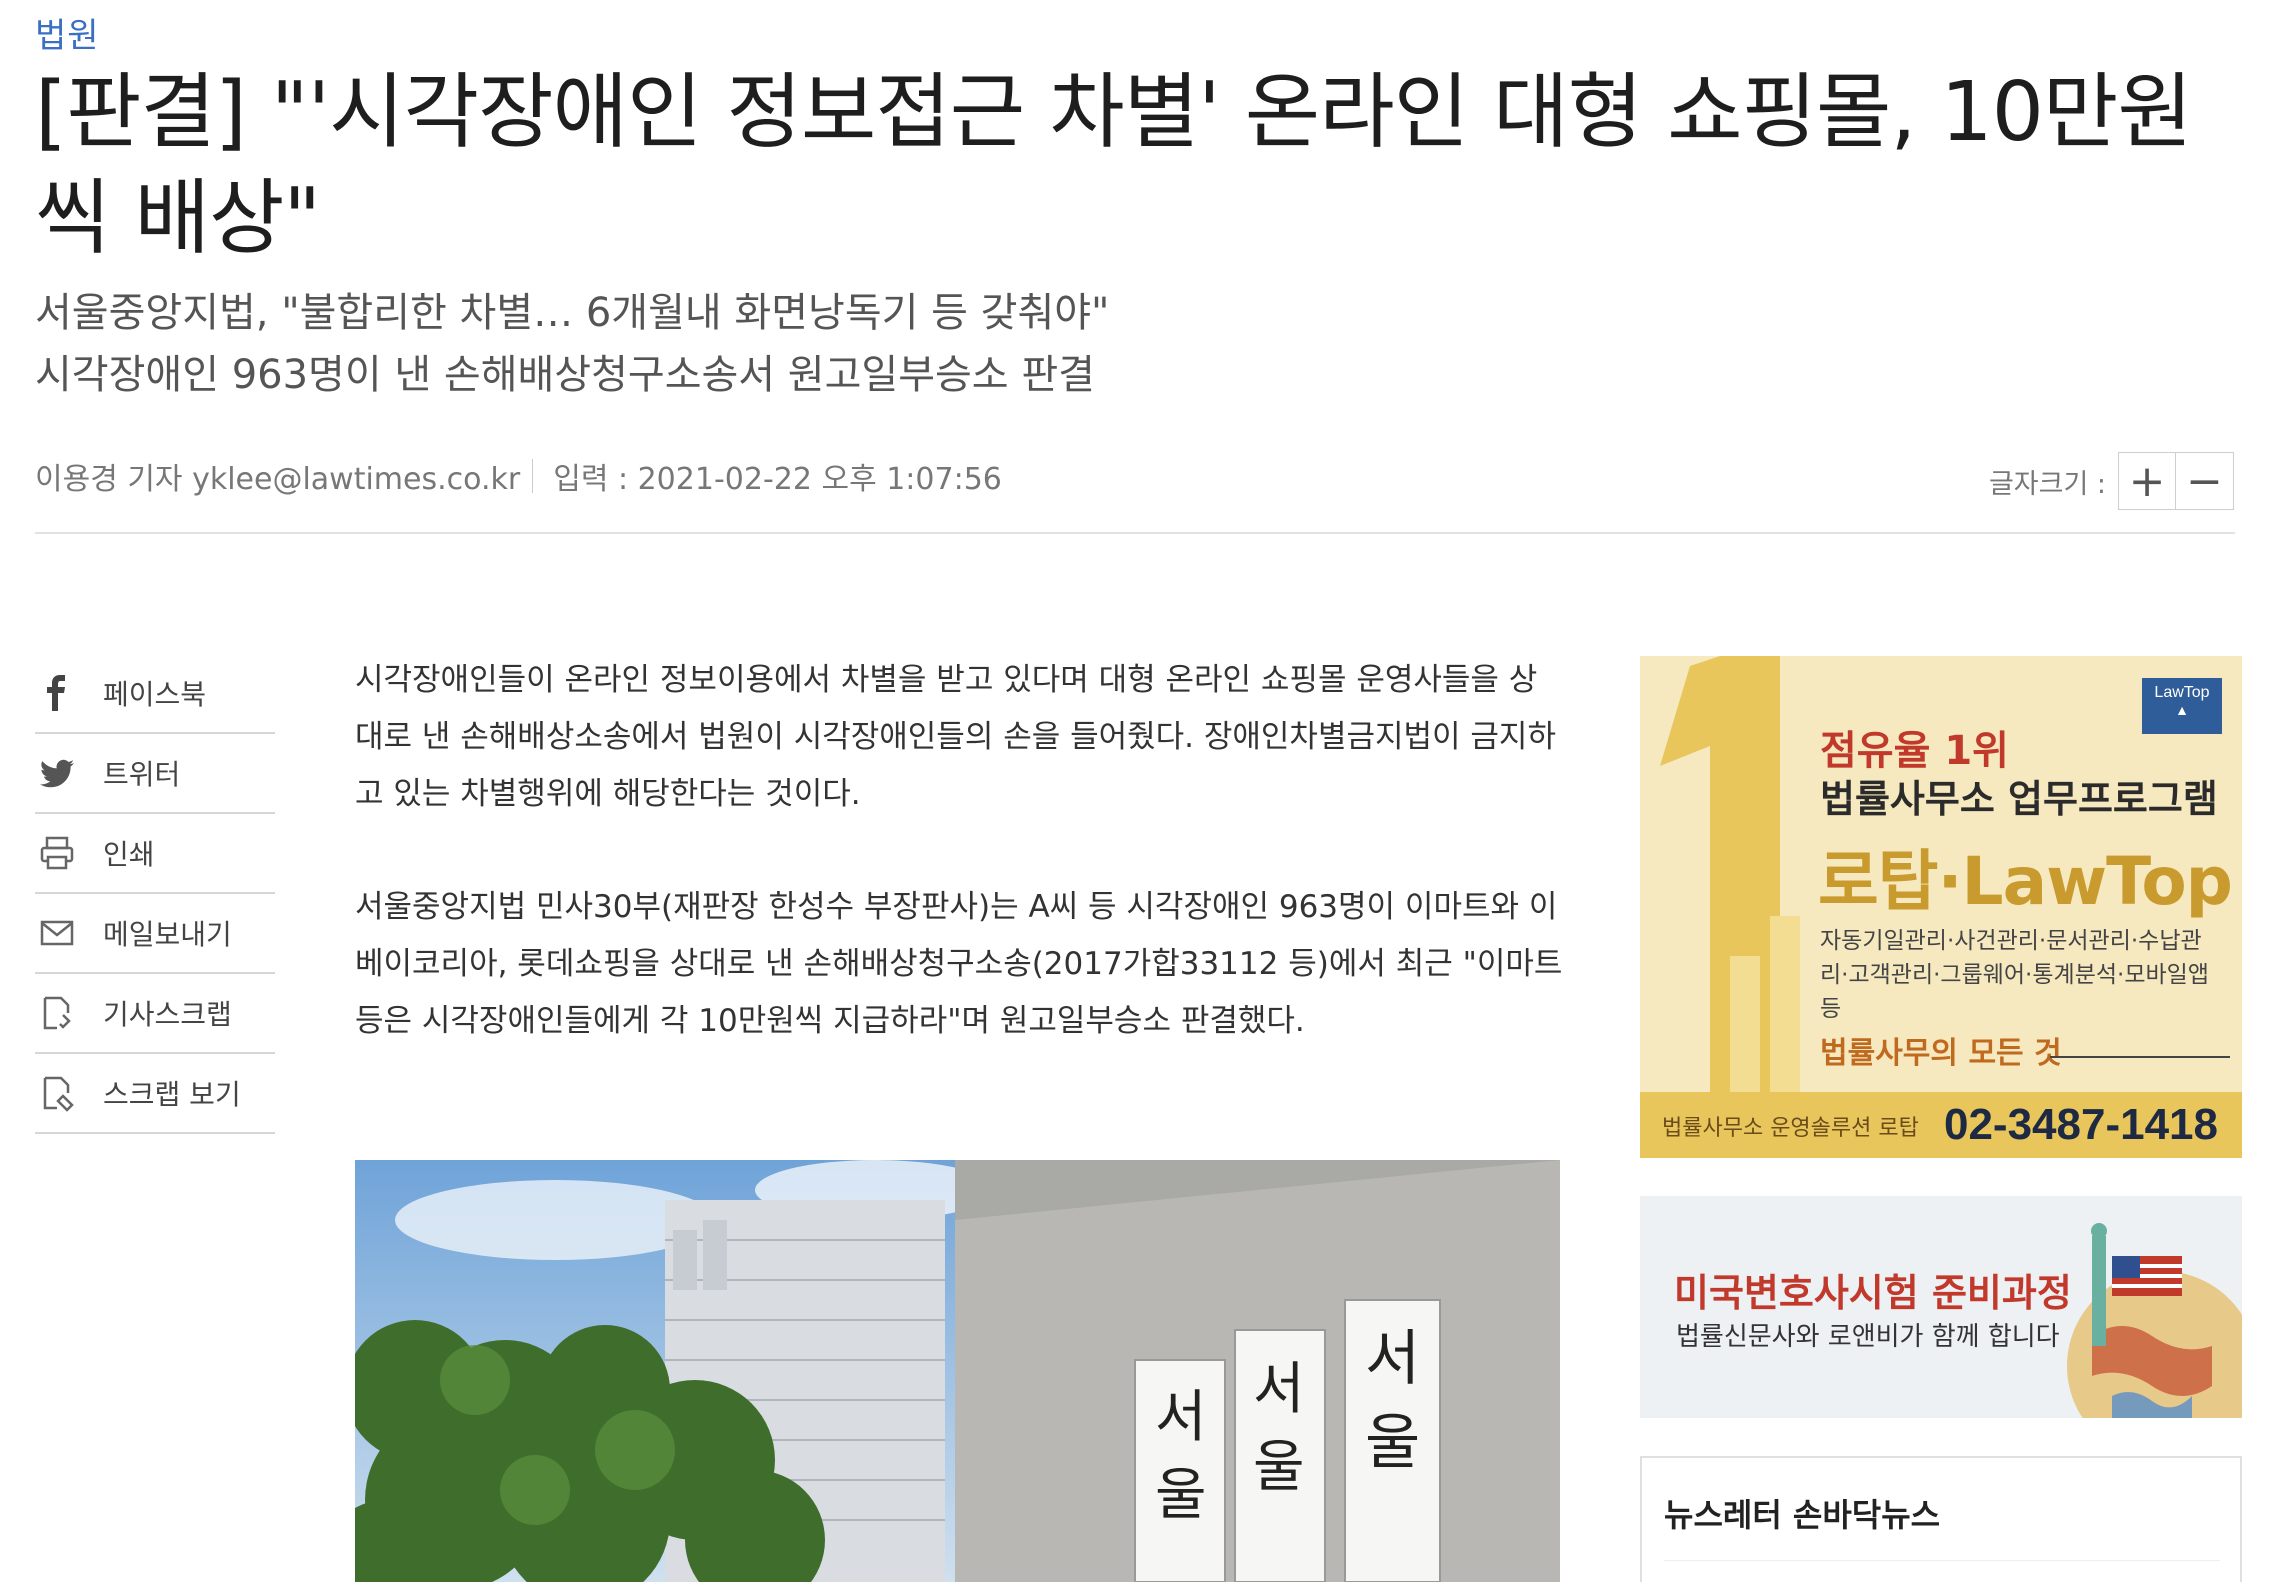 This screenshot has height=1582, width=2272. Describe the element at coordinates (129, 854) in the screenshot. I see `share-label: 인쇄` at that location.